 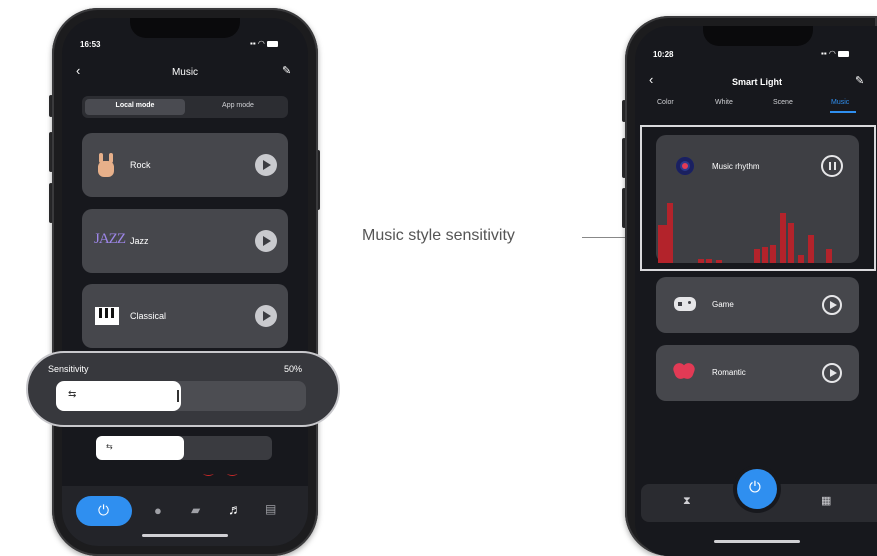 What do you see at coordinates (840, 102) in the screenshot?
I see `tab-music: Music` at bounding box center [840, 102].